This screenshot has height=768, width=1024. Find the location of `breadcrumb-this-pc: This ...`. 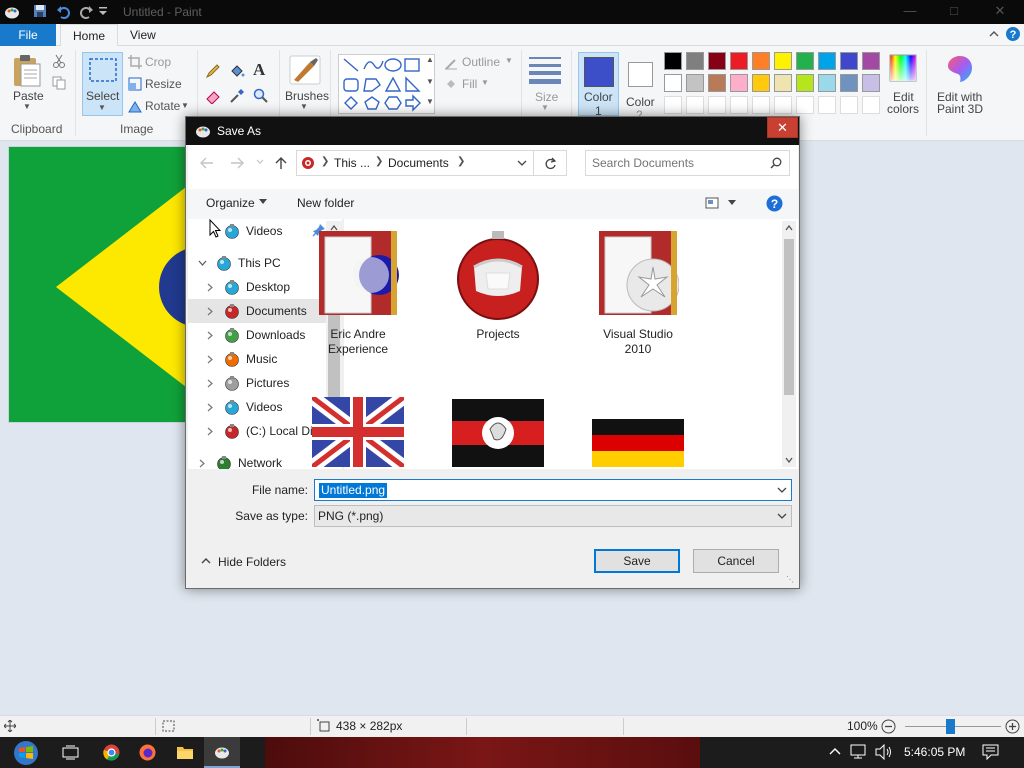

breadcrumb-this-pc: This ... is located at coordinates (352, 163).